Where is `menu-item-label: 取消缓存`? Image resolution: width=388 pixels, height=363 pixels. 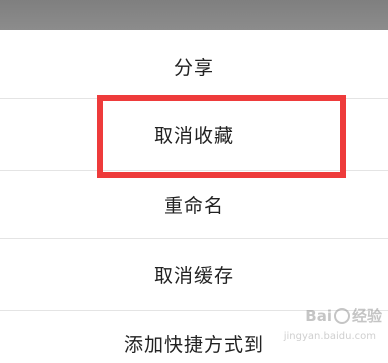
menu-item-label: 取消缓存 is located at coordinates (193, 275).